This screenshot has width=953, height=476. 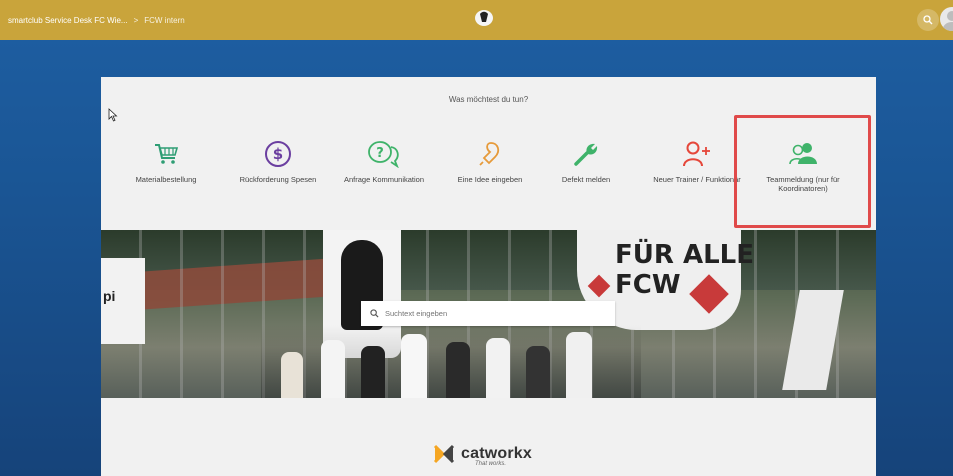 I want to click on banner-sign: pi, so click(x=123, y=301).